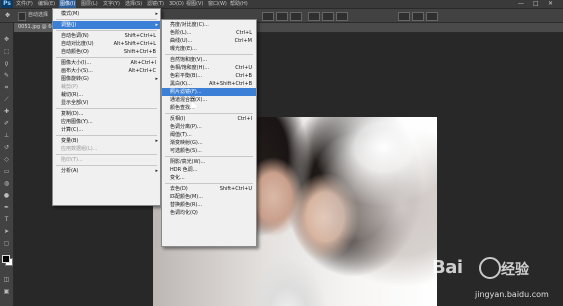  What do you see at coordinates (432, 16) in the screenshot?
I see `3d-mode-button-3` at bounding box center [432, 16].